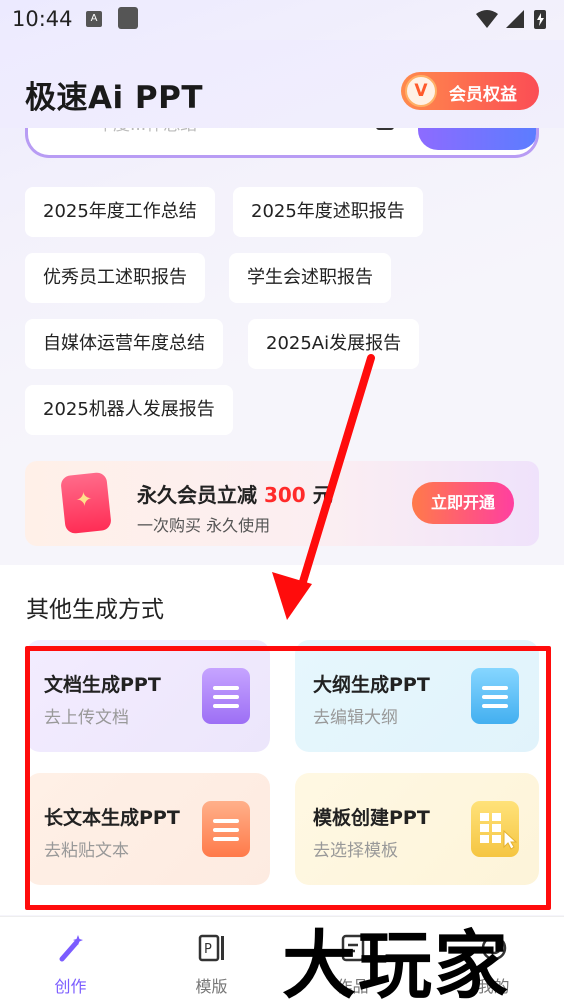  Describe the element at coordinates (120, 212) in the screenshot. I see `suggestion-chip: 2025年度工作总结` at that location.